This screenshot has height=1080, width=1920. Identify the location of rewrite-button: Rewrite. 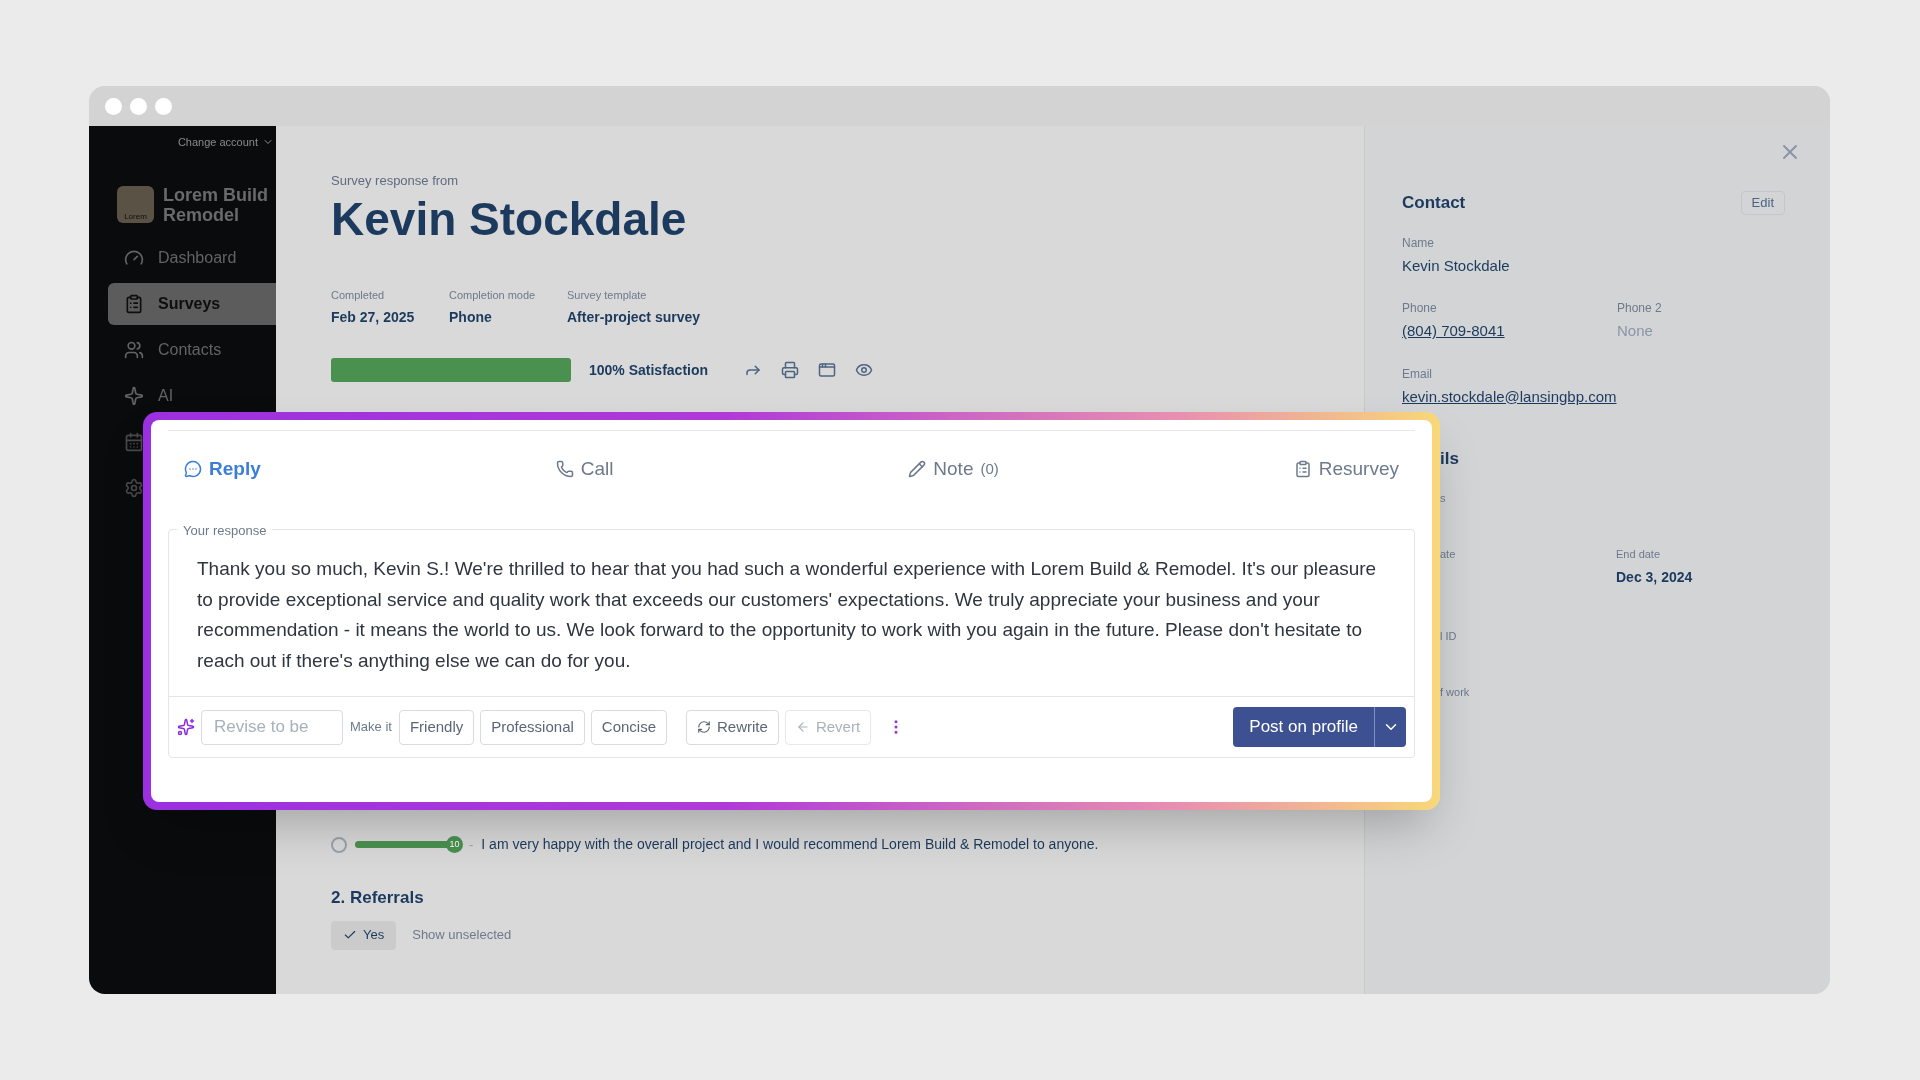
(732, 727).